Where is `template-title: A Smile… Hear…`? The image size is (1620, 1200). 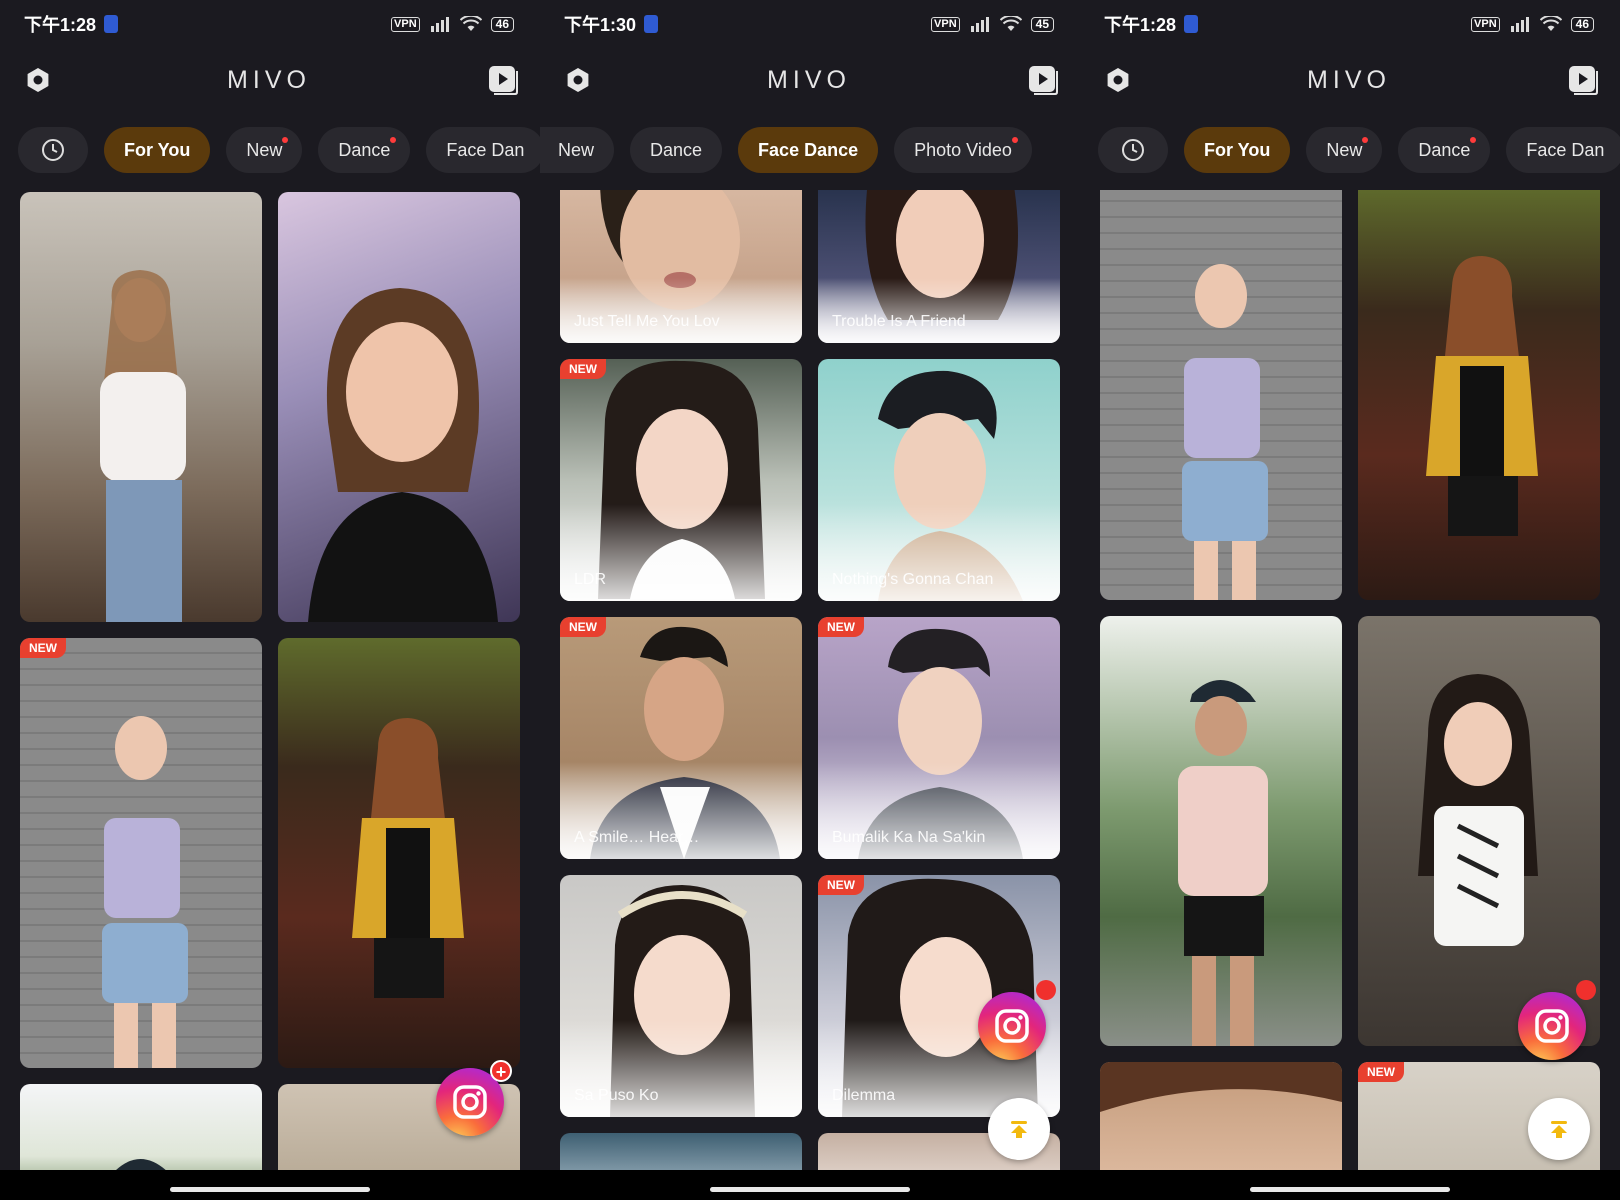 template-title: A Smile… Hear… is located at coordinates (637, 837).